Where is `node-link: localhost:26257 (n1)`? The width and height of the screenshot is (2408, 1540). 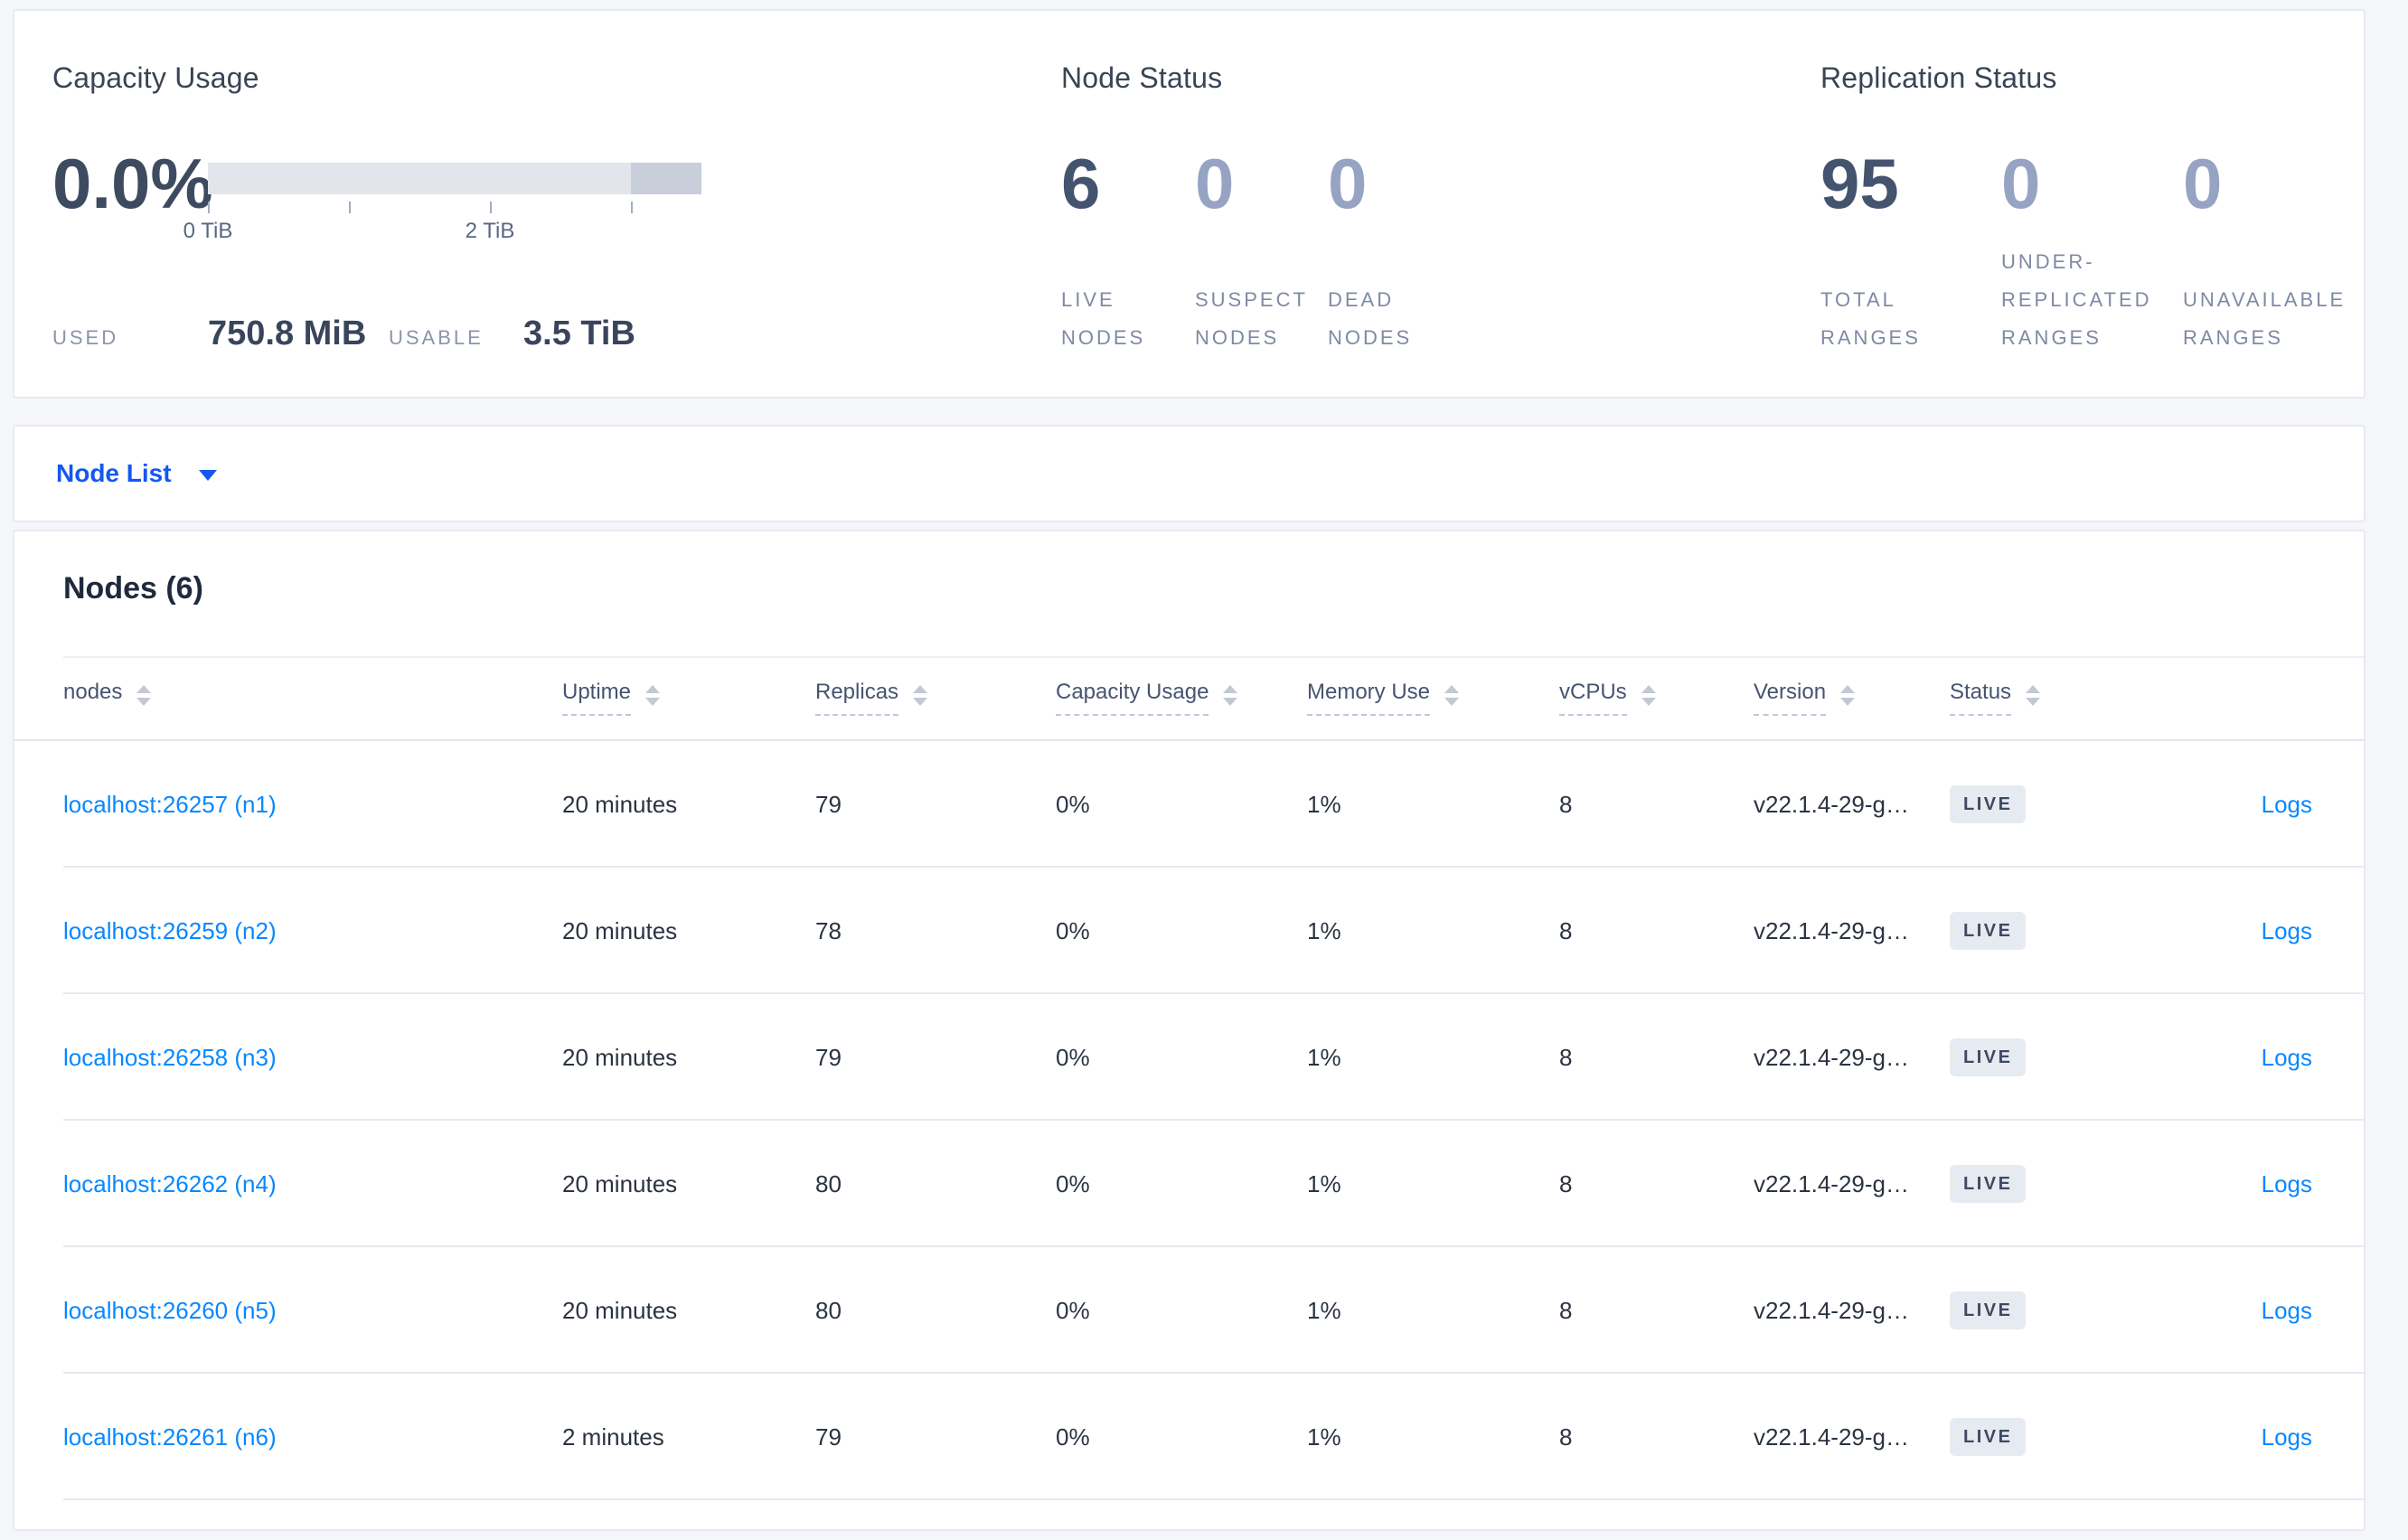
node-link: localhost:26257 (n1) is located at coordinates (170, 804).